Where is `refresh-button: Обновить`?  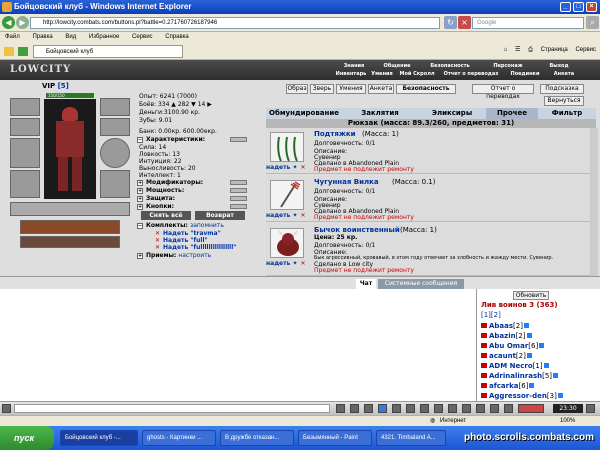 refresh-button: Обновить is located at coordinates (531, 295).